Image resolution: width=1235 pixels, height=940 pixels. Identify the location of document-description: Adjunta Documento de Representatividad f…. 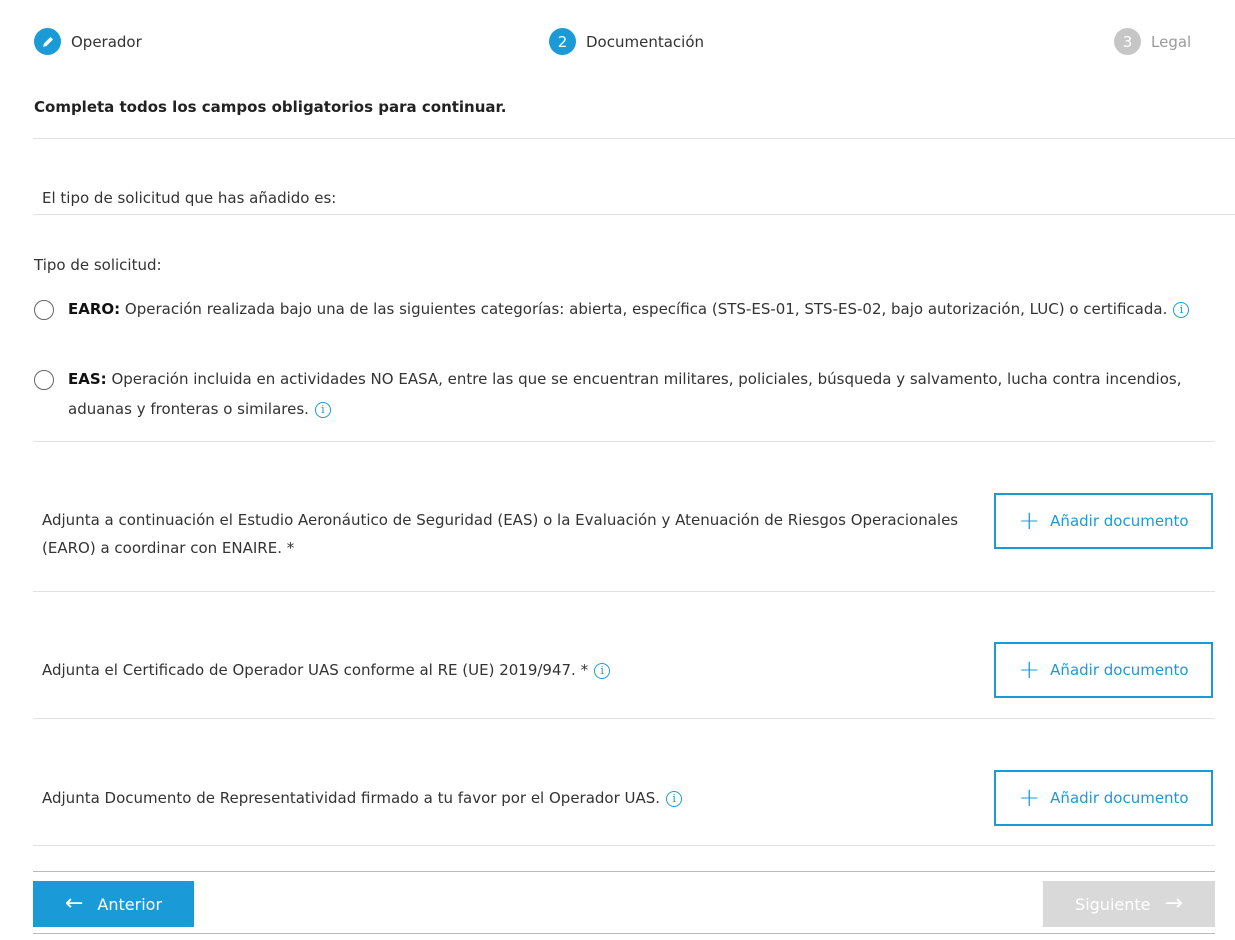
(351, 798).